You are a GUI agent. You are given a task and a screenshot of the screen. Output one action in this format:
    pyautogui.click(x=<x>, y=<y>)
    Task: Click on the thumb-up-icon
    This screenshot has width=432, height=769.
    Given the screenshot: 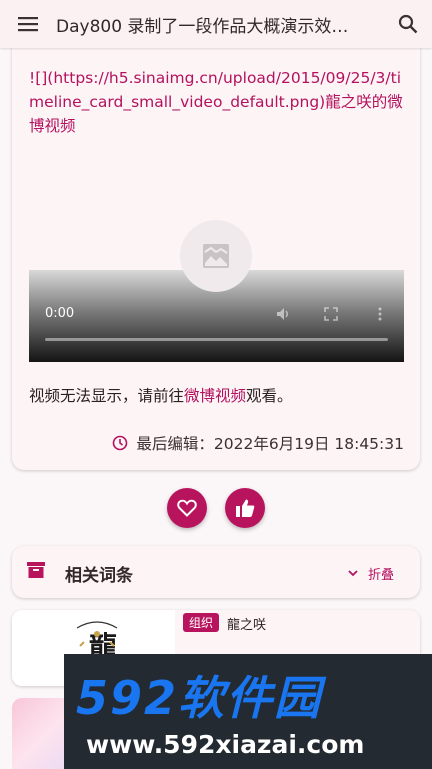 What is the action you would take?
    pyautogui.click(x=245, y=508)
    